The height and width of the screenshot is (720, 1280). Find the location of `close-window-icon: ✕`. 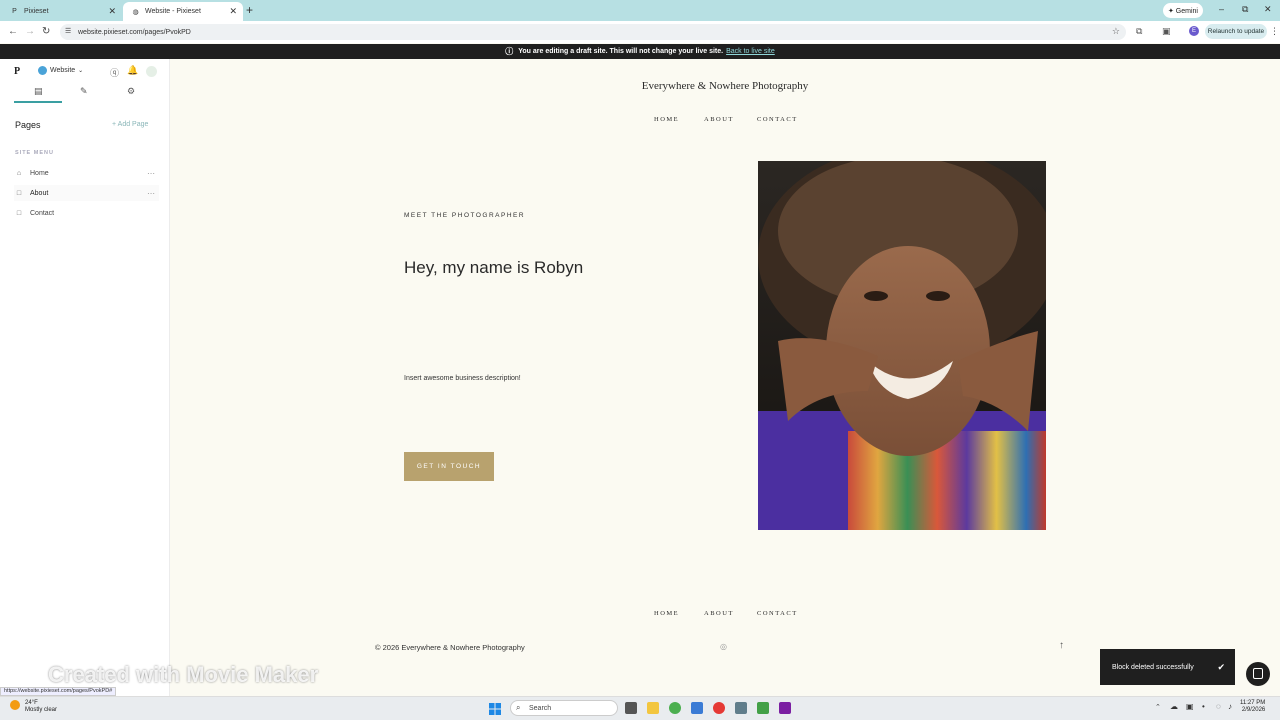

close-window-icon: ✕ is located at coordinates (1268, 9).